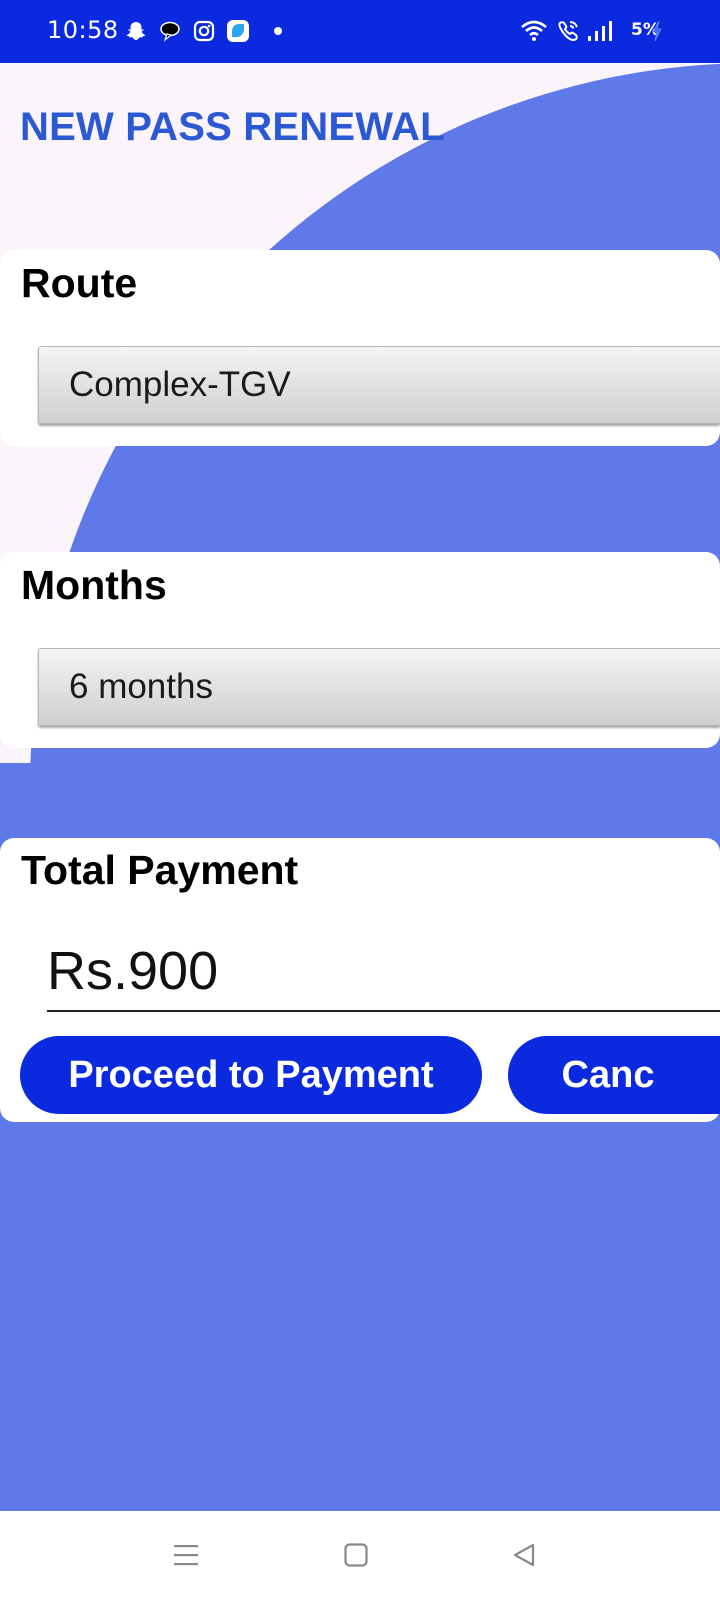 The height and width of the screenshot is (1600, 720). Describe the element at coordinates (278, 31) in the screenshot. I see `dot-icon` at that location.